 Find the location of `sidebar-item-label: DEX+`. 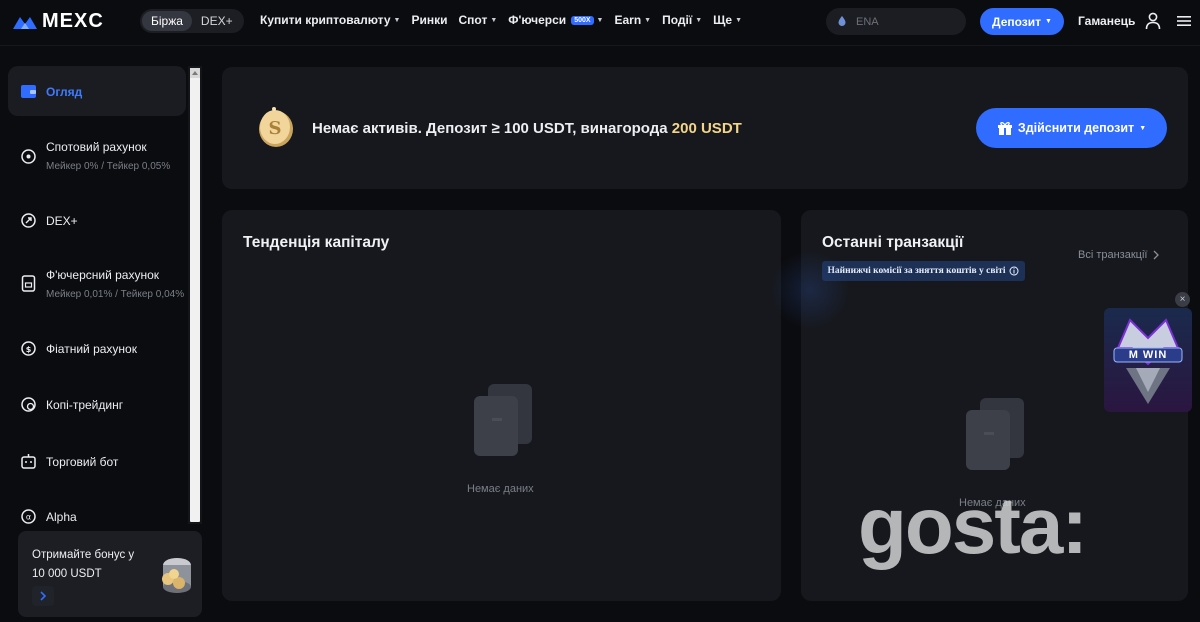

sidebar-item-label: DEX+ is located at coordinates (62, 221).